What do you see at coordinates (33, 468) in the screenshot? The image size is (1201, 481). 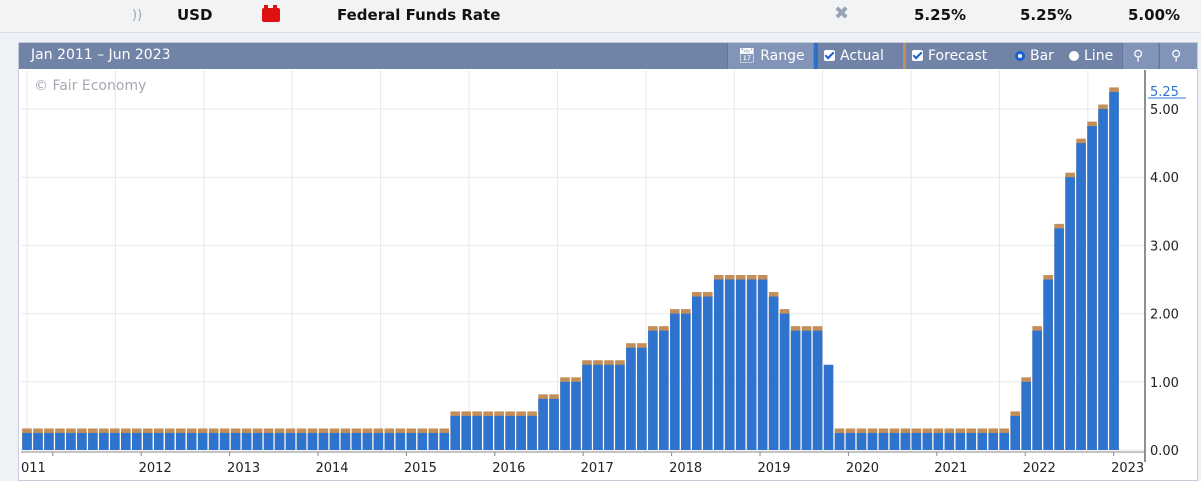 I see `x-tick-label: 011` at bounding box center [33, 468].